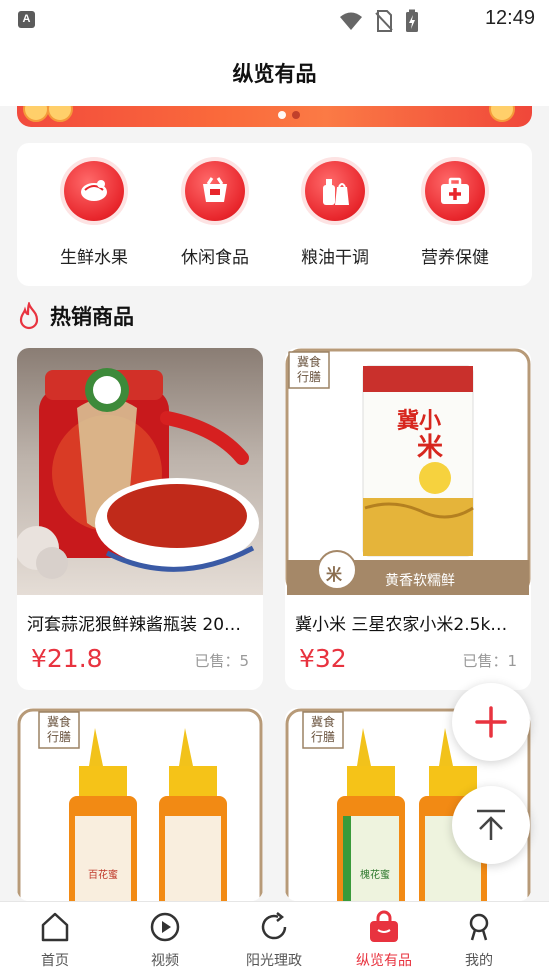 Image resolution: width=549 pixels, height=976 pixels. Describe the element at coordinates (289, 115) in the screenshot. I see `banner-pagination` at that location.